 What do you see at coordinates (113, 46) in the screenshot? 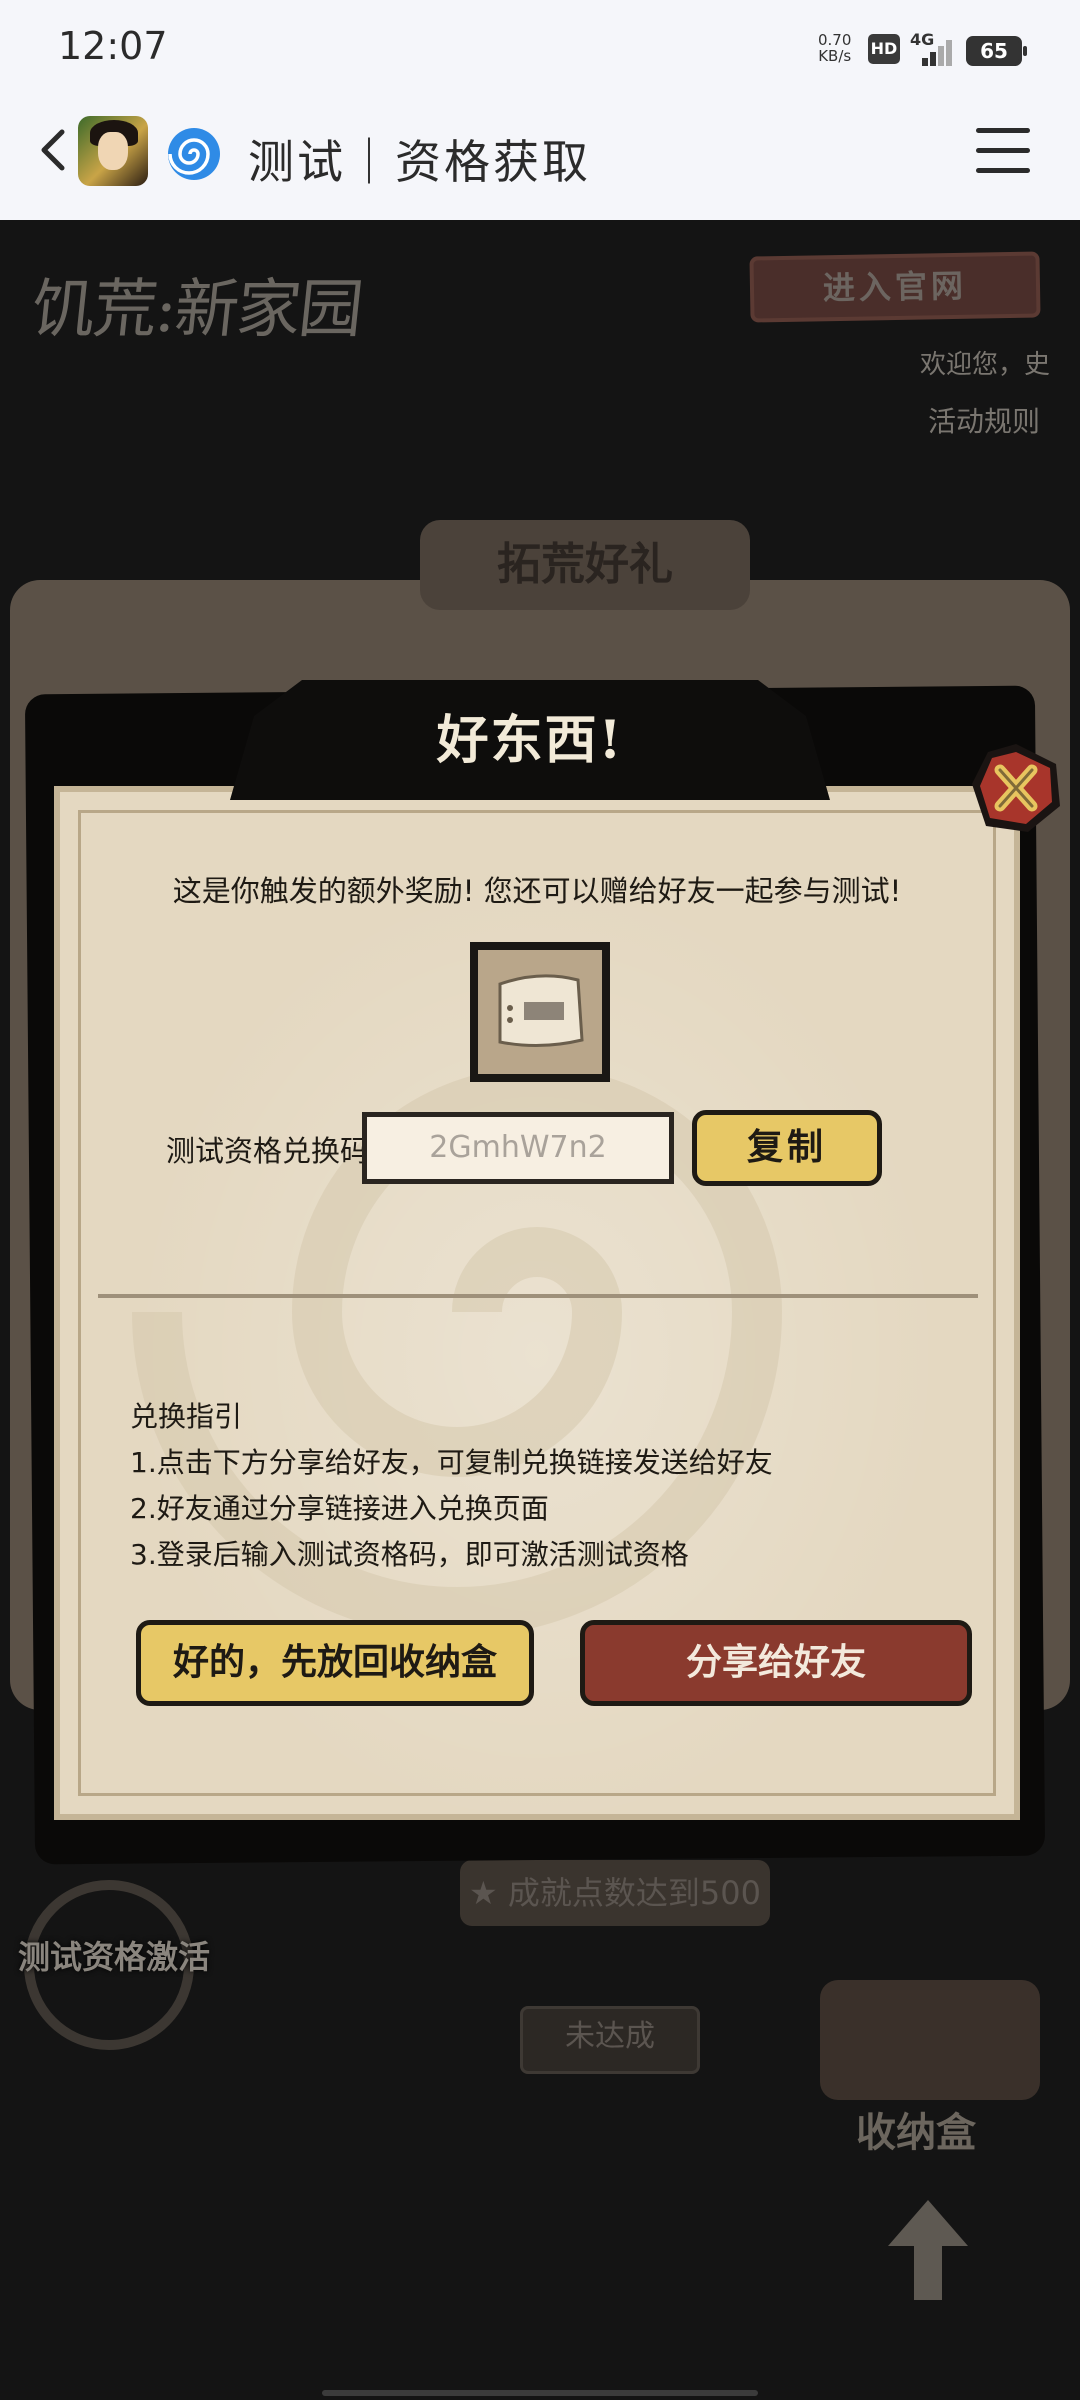
I see `status-time: 12:07` at bounding box center [113, 46].